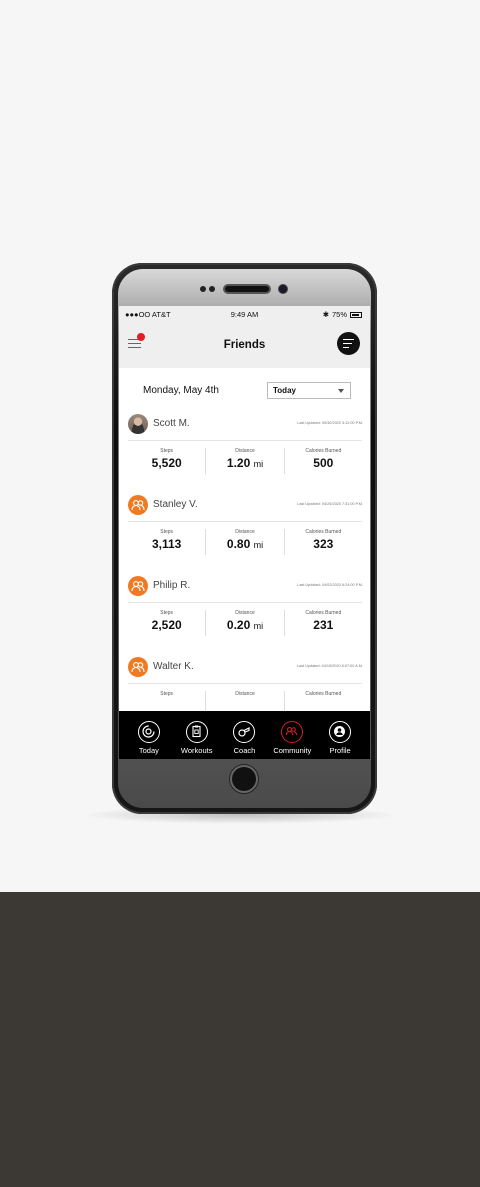 The image size is (480, 1187). I want to click on friend-name: Scott M., so click(171, 423).